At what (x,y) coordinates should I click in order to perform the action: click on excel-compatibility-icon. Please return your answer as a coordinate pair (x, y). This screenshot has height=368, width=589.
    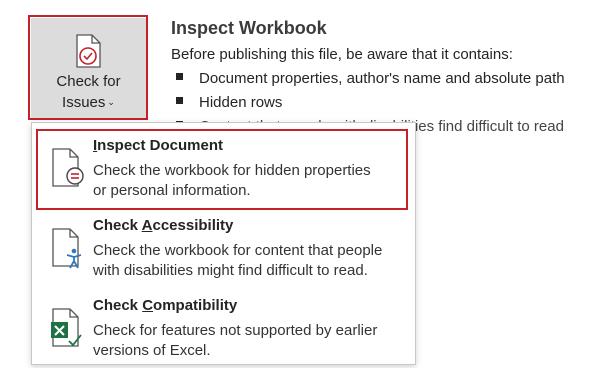
    Looking at the image, I should click on (66, 327).